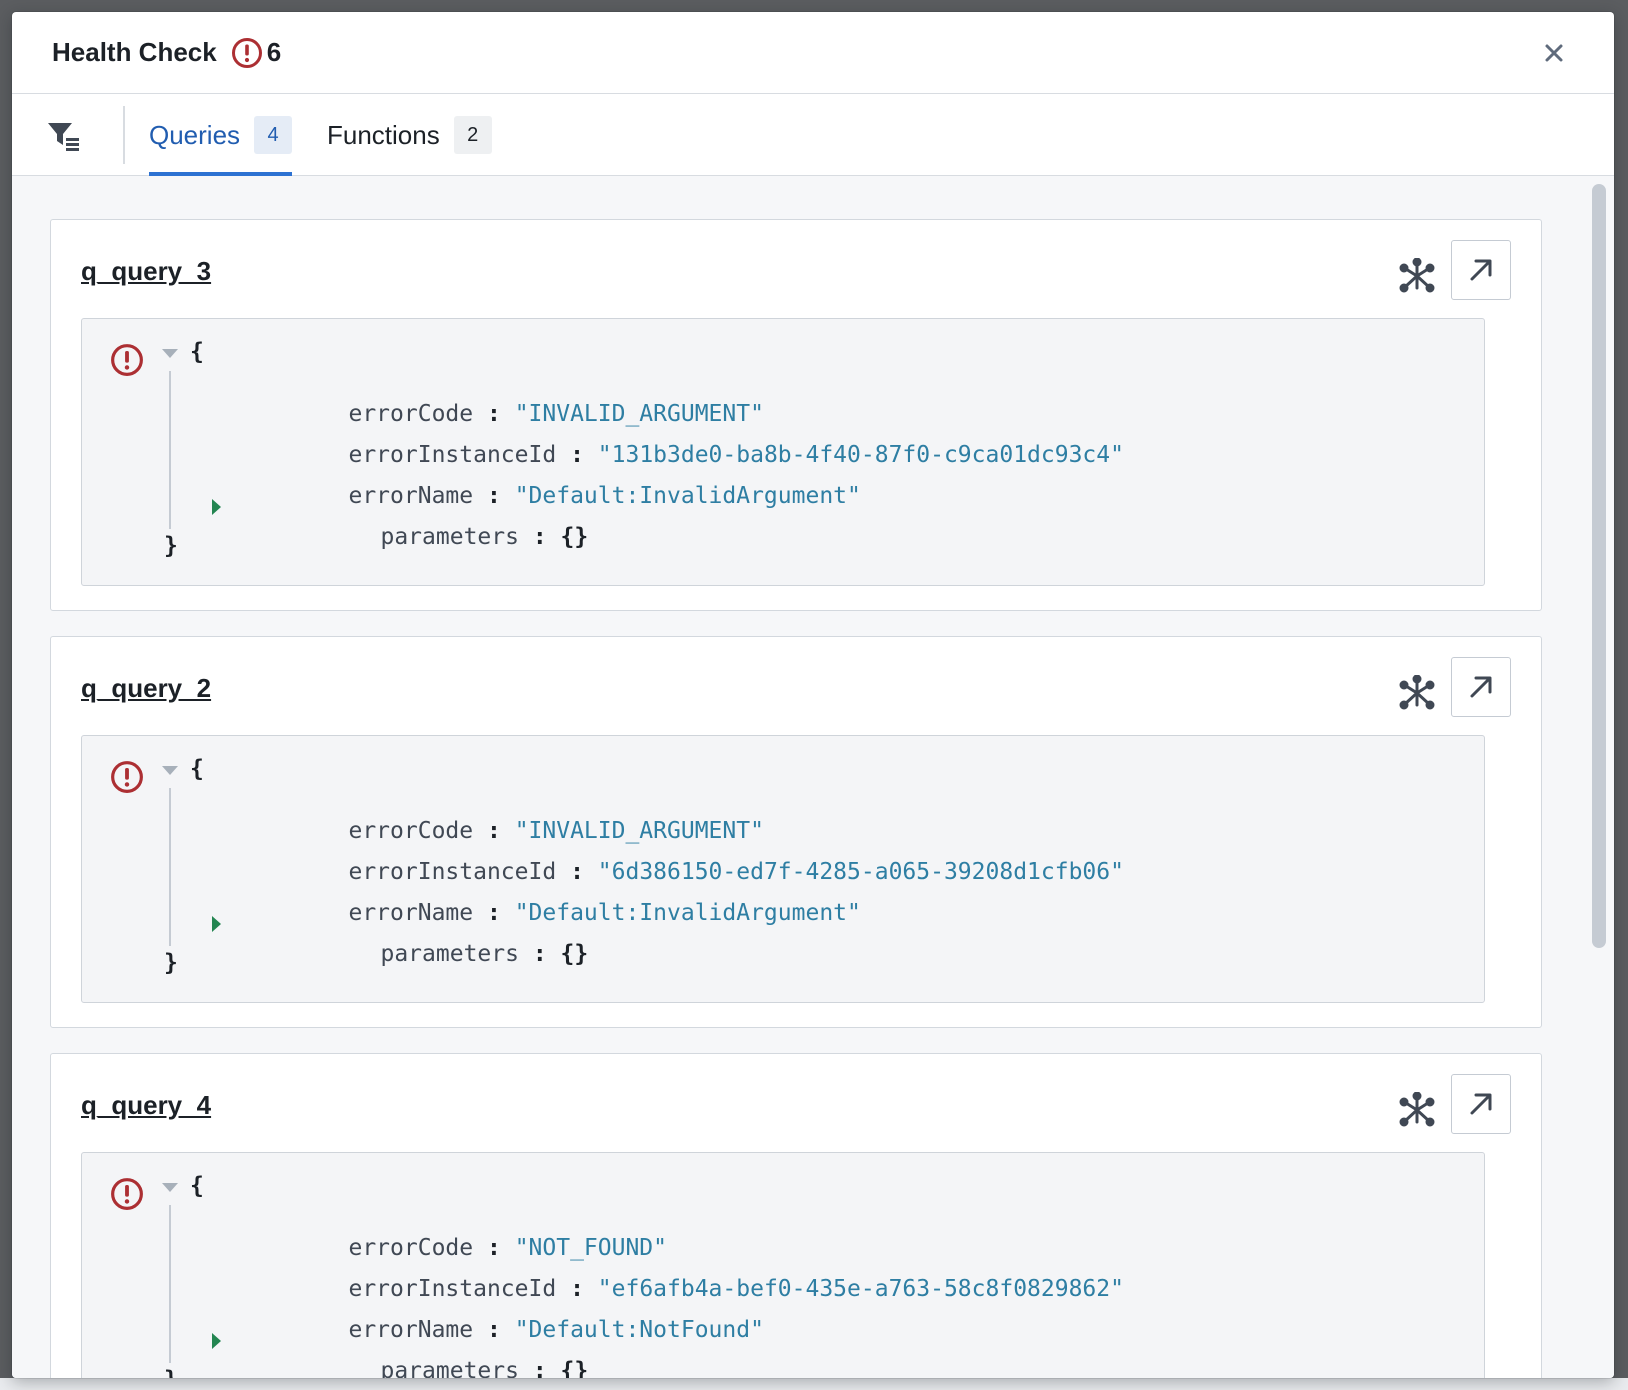 The height and width of the screenshot is (1390, 1628). I want to click on query-title-link: q_query_4, so click(146, 1105).